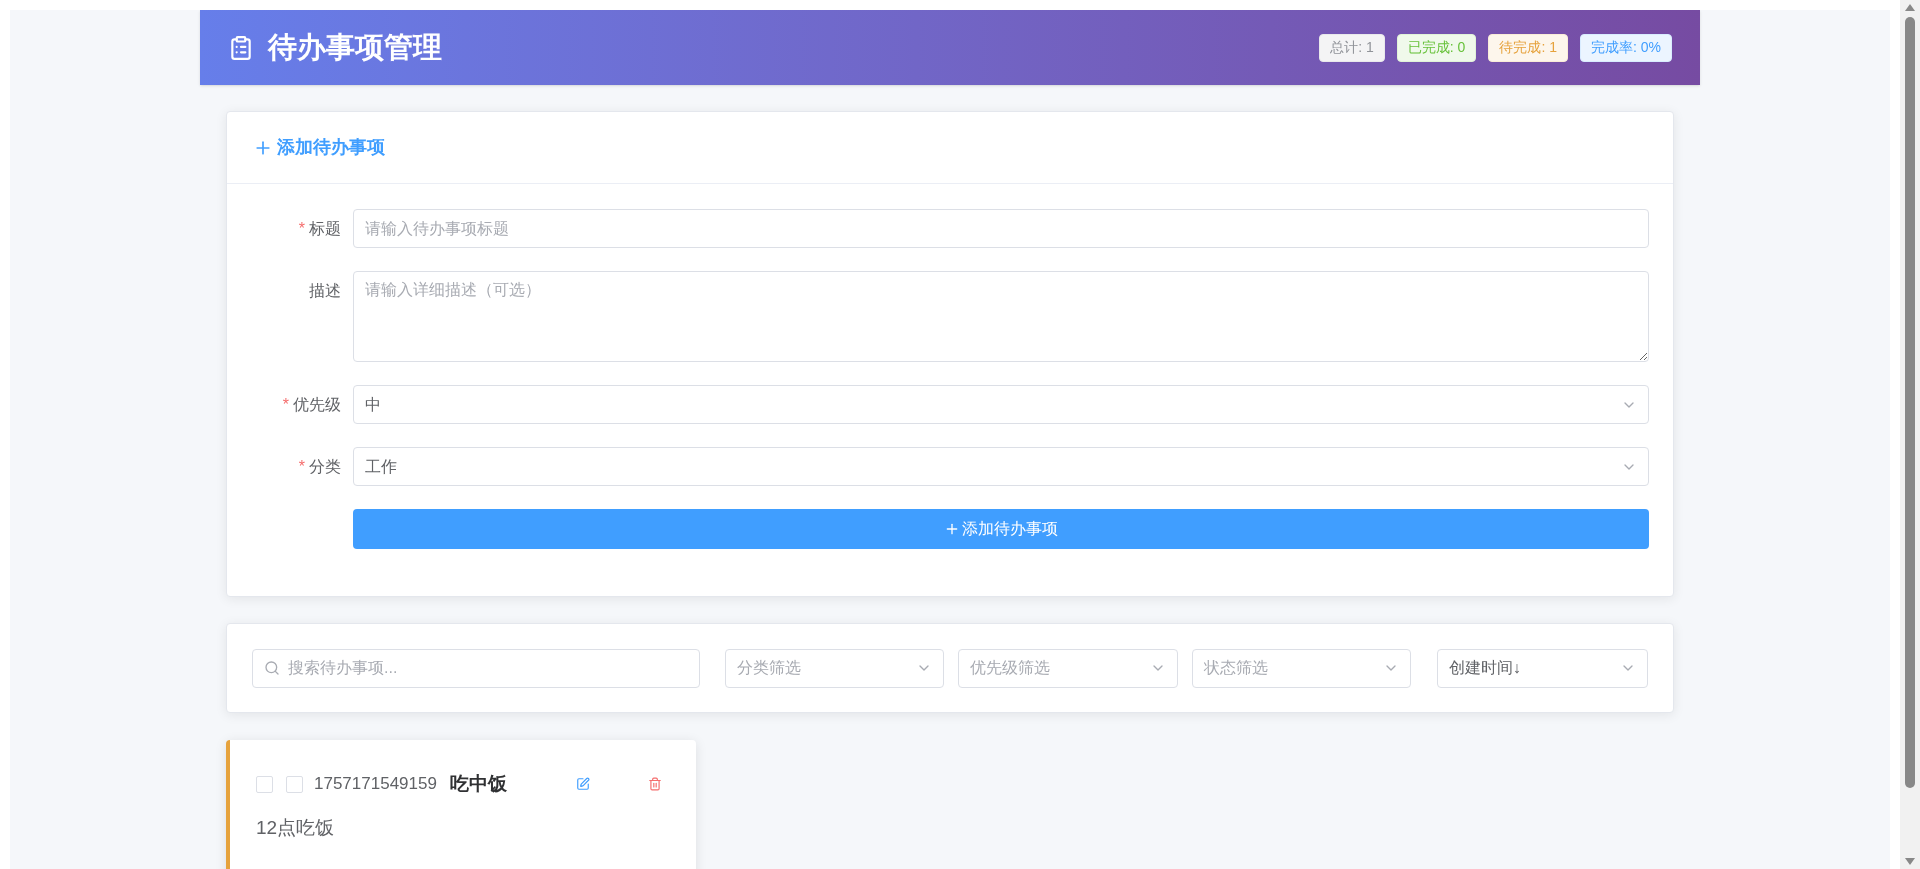 The width and height of the screenshot is (1920, 869). What do you see at coordinates (1542, 668) in the screenshot?
I see `filter-select: 创建时间↓` at bounding box center [1542, 668].